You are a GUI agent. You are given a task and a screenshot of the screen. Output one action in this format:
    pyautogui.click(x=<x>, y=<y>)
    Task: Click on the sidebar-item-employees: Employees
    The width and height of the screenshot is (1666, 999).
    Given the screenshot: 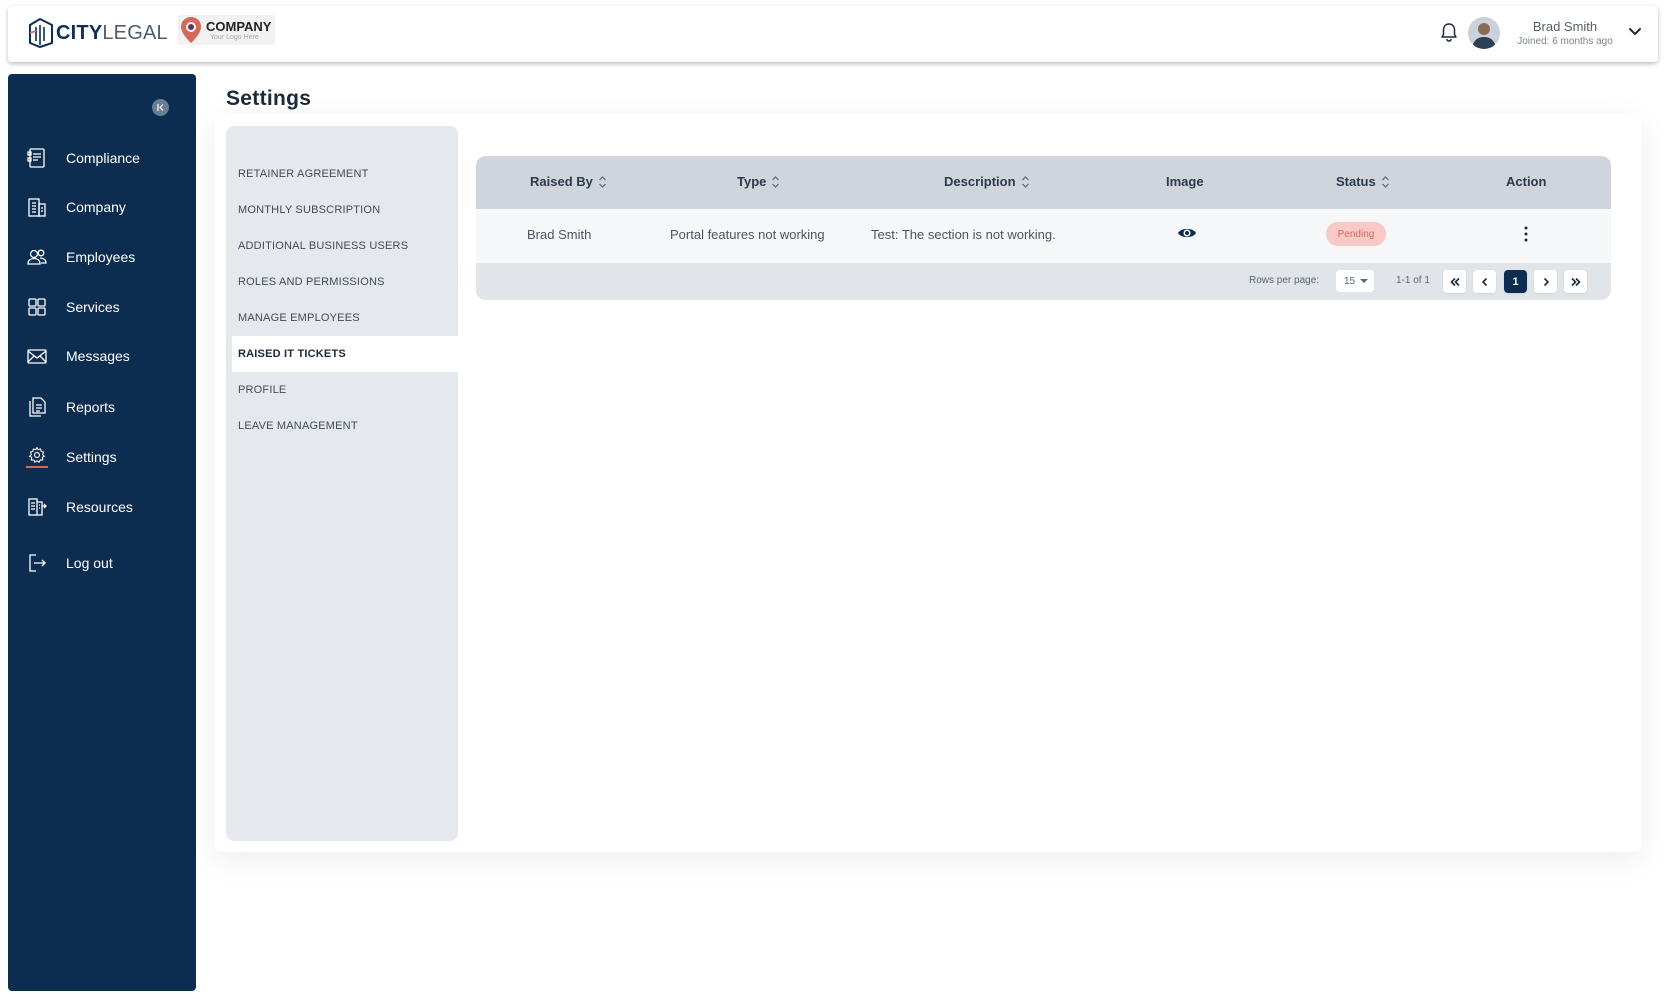 What is the action you would take?
    pyautogui.click(x=108, y=257)
    